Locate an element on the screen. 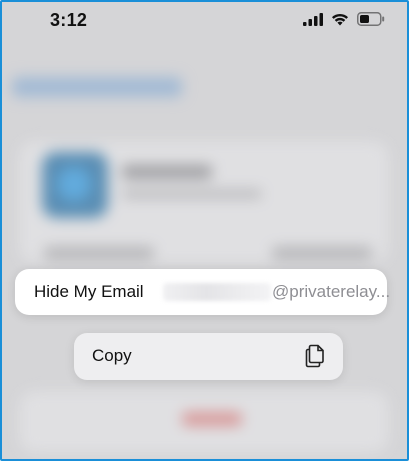 The height and width of the screenshot is (461, 409). battery-icon is located at coordinates (371, 21).